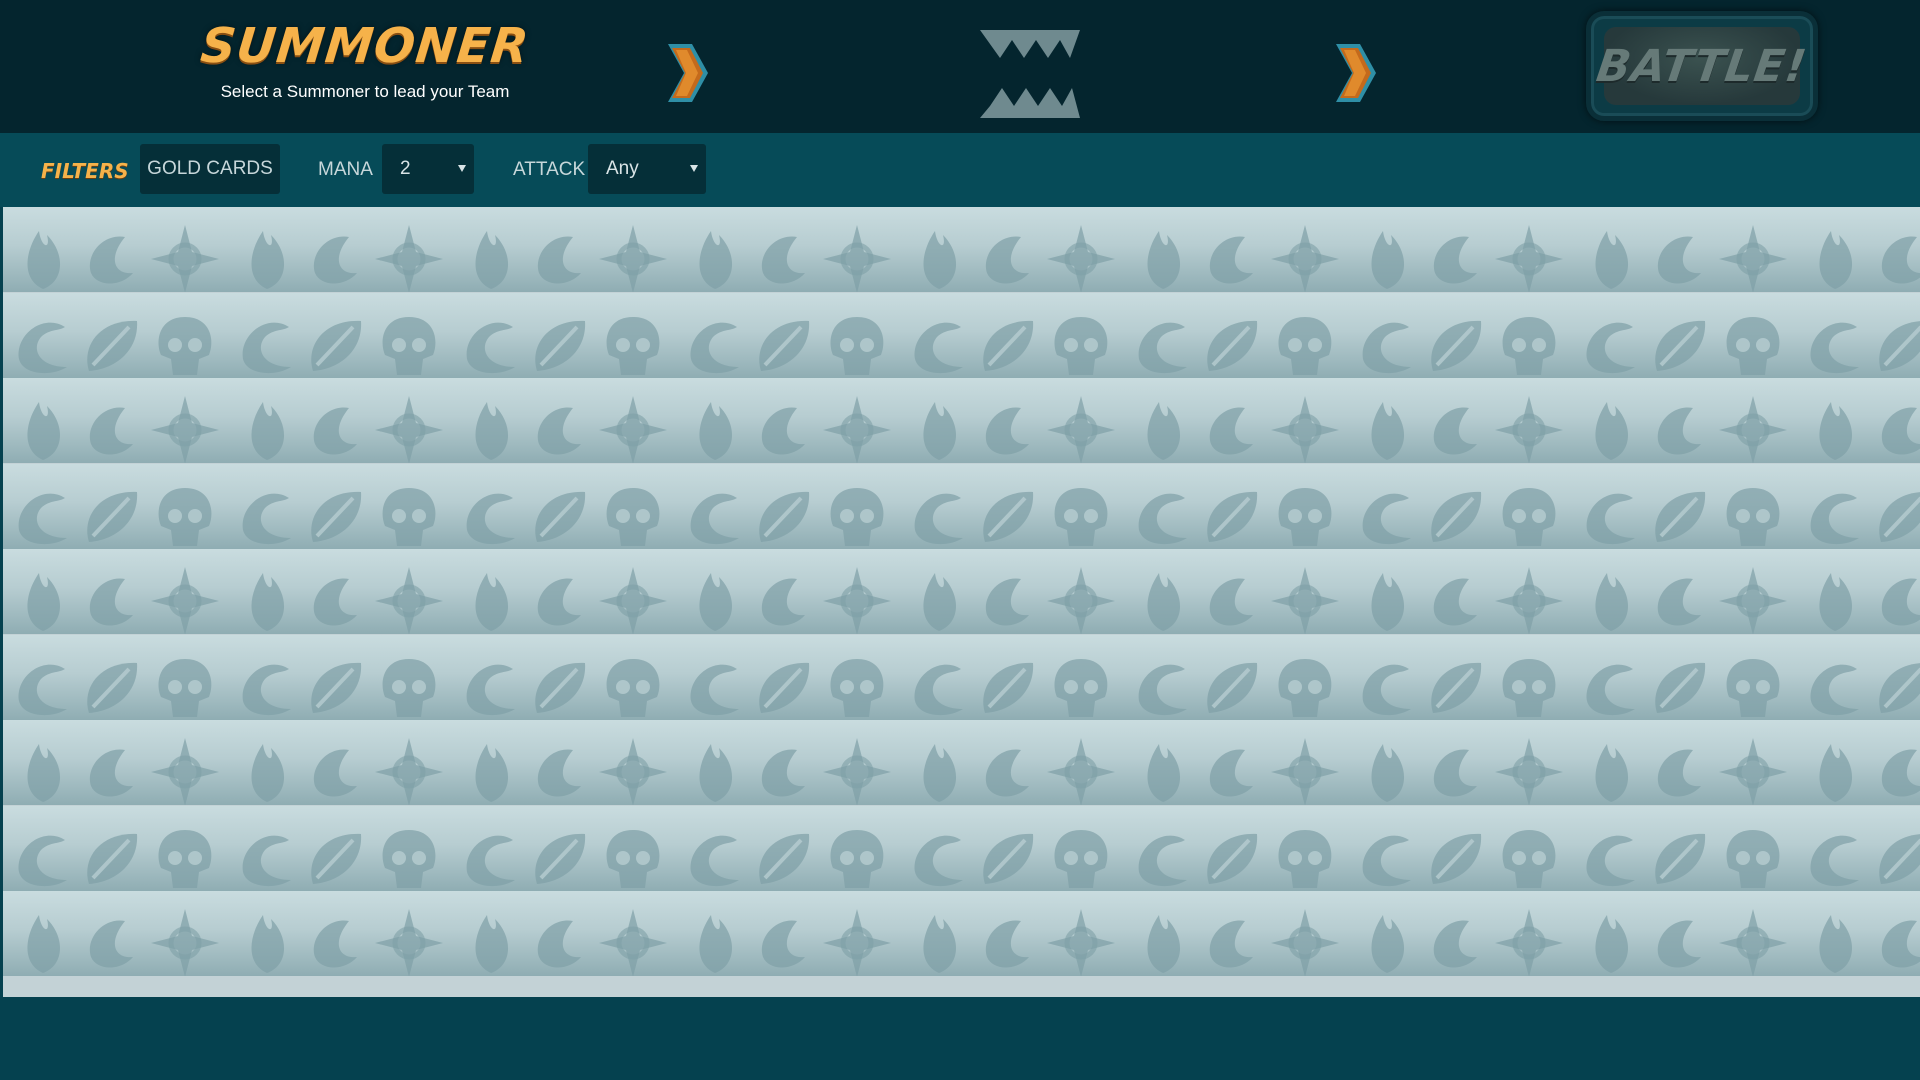 The width and height of the screenshot is (1920, 1080). What do you see at coordinates (428, 169) in the screenshot?
I see `mana-select: 2` at bounding box center [428, 169].